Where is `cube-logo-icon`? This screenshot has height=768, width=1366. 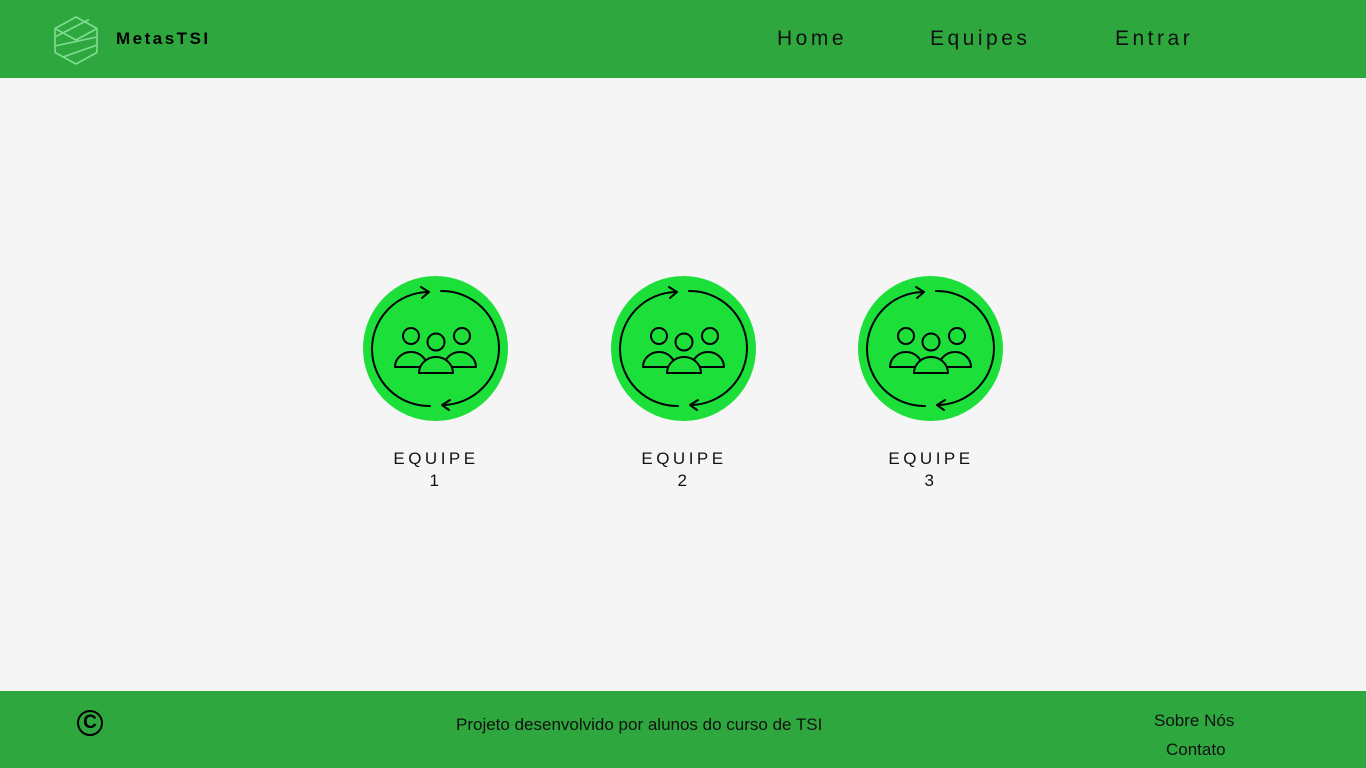
cube-logo-icon is located at coordinates (76, 40).